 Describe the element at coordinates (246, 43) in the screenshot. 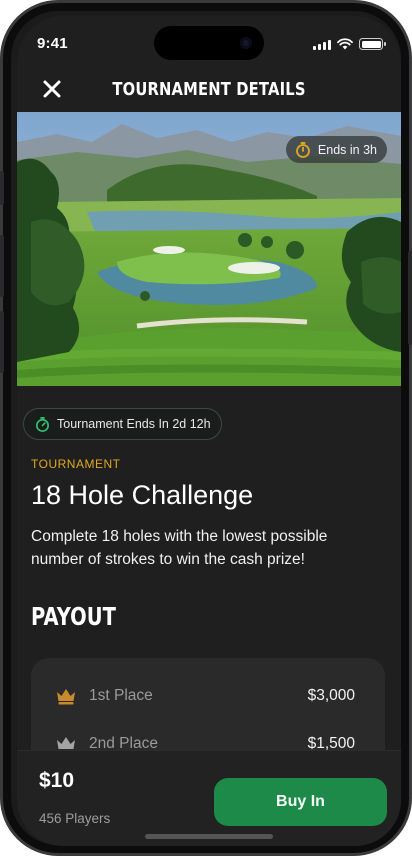

I see `camera-icon` at that location.